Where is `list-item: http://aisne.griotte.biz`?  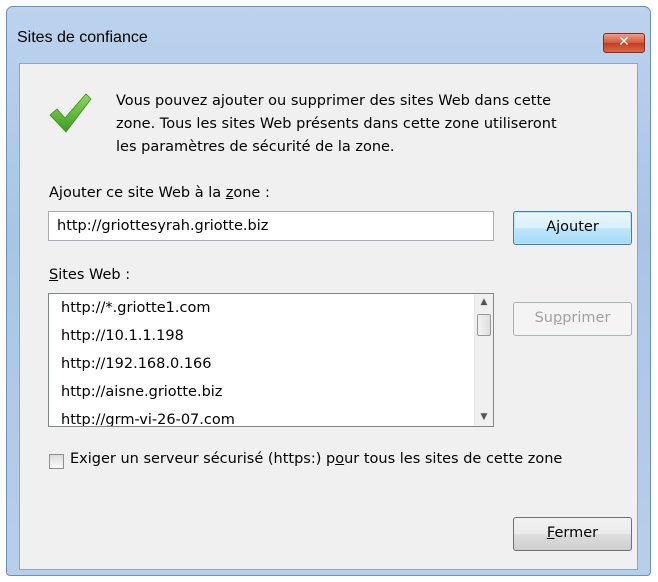 list-item: http://aisne.griotte.biz is located at coordinates (259, 392).